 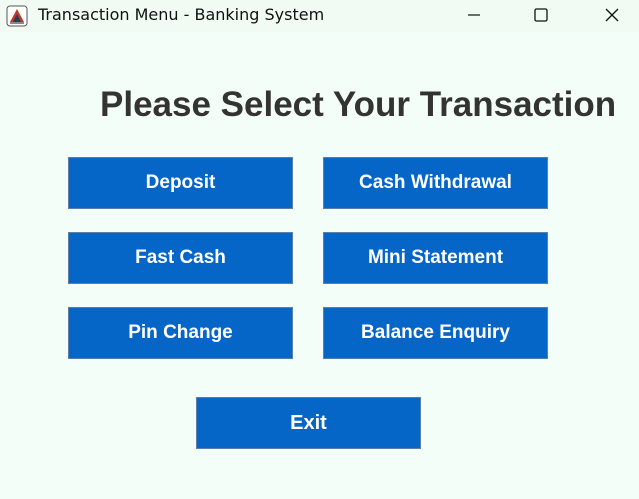 What do you see at coordinates (435, 183) in the screenshot?
I see `cash-withdrawal-button: Cash Withdrawal` at bounding box center [435, 183].